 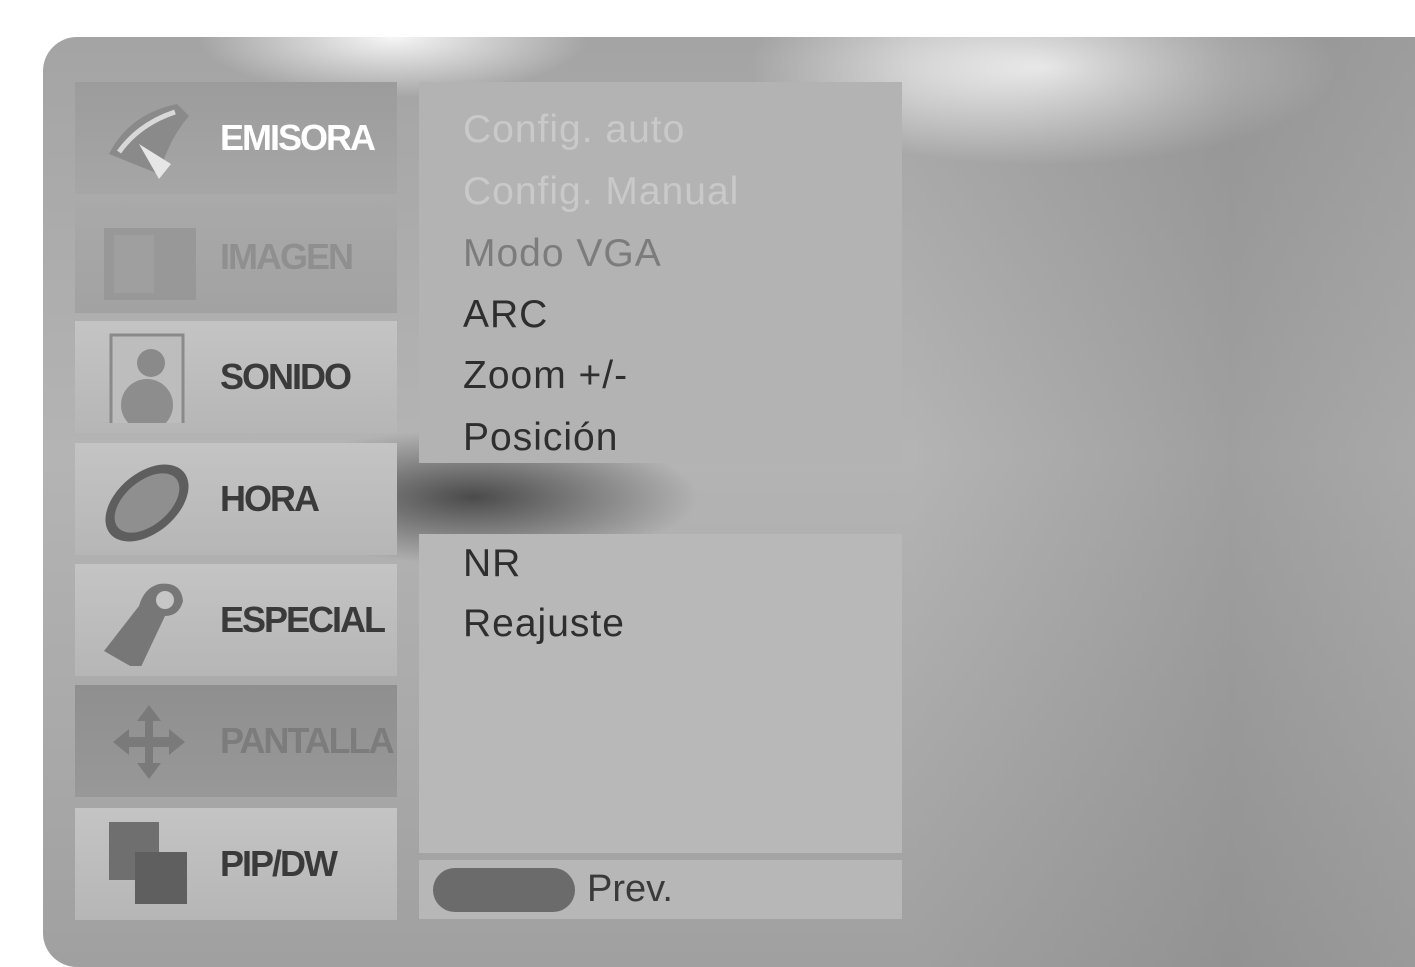 I want to click on sidebar-item-sonido: SONIDO, so click(x=236, y=377).